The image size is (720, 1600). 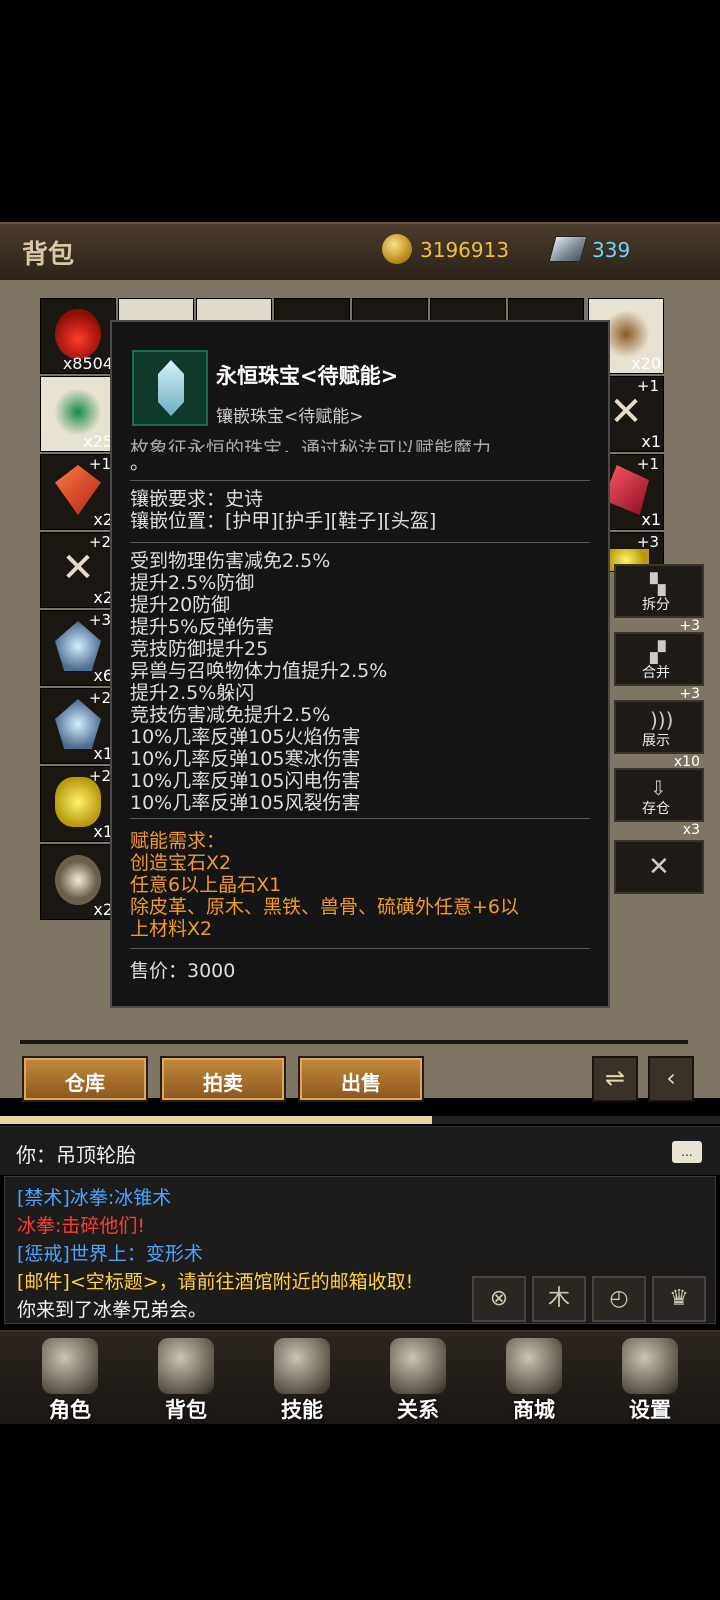 I want to click on chat-line: [邮件]<空标题>，请前往酒馆附近的邮箱收取!, so click(x=215, y=1282).